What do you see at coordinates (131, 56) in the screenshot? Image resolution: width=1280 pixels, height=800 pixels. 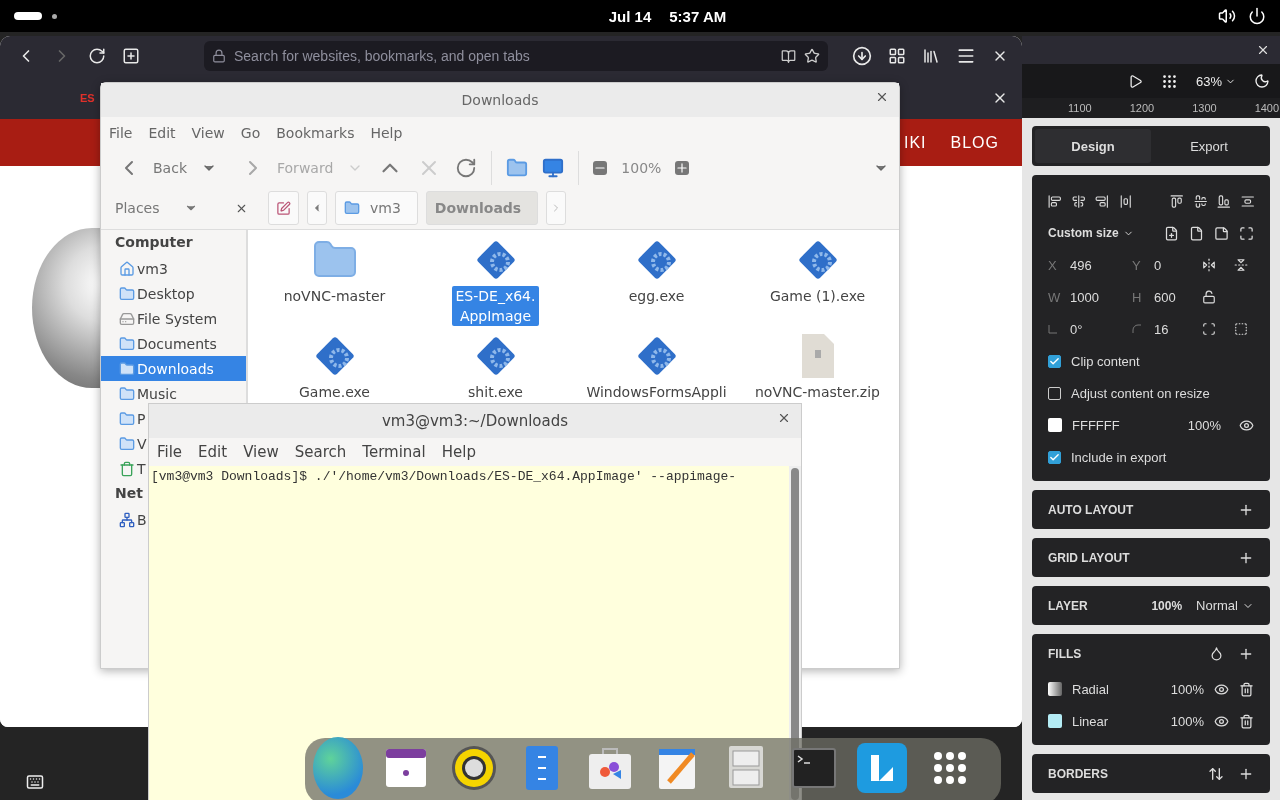 I see `new-tab-icon` at bounding box center [131, 56].